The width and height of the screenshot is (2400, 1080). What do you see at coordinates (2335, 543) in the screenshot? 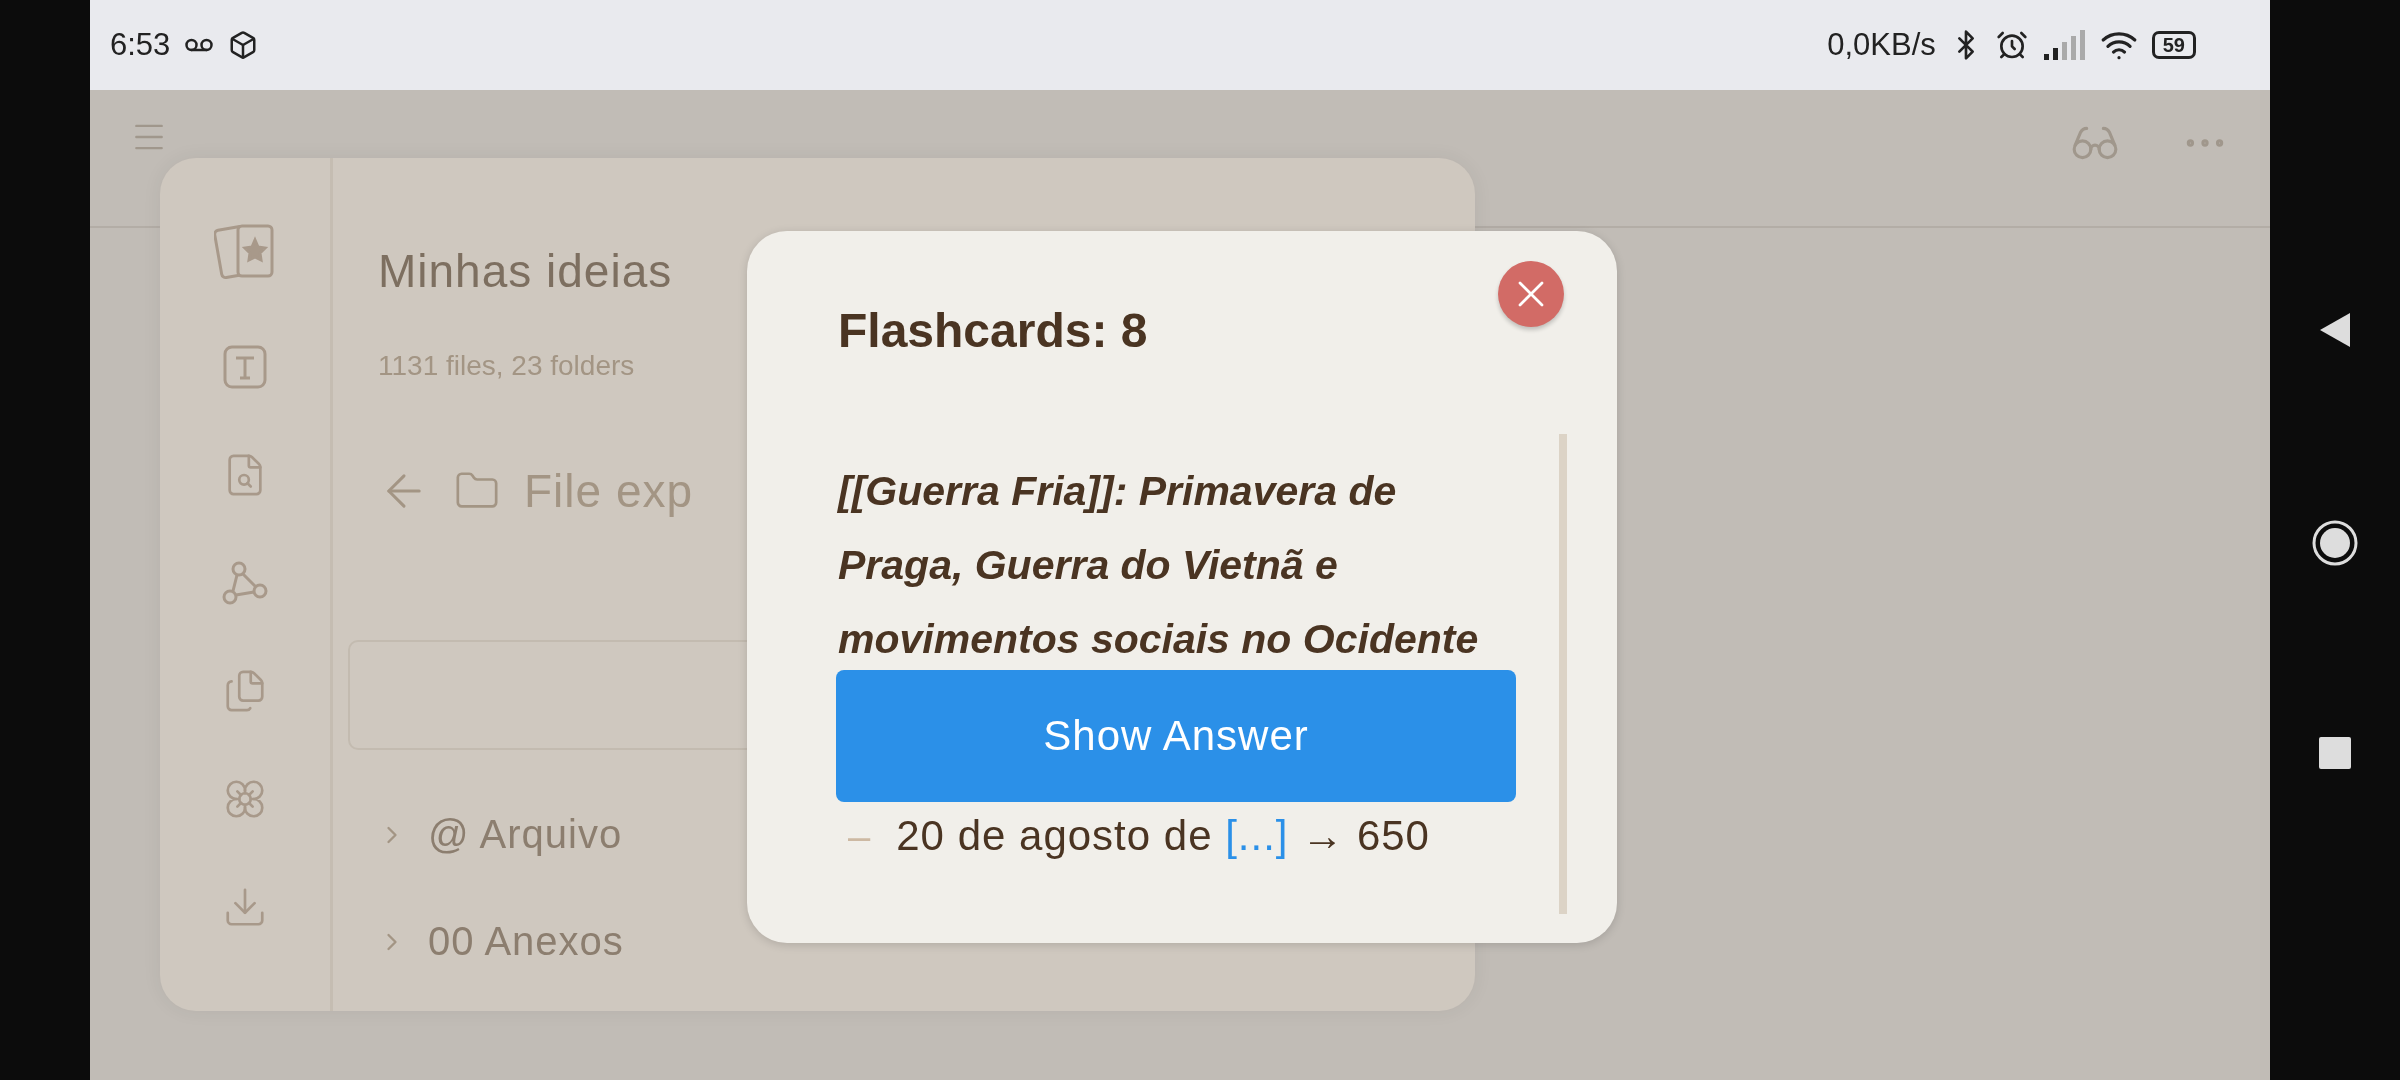
I see `home-icon` at bounding box center [2335, 543].